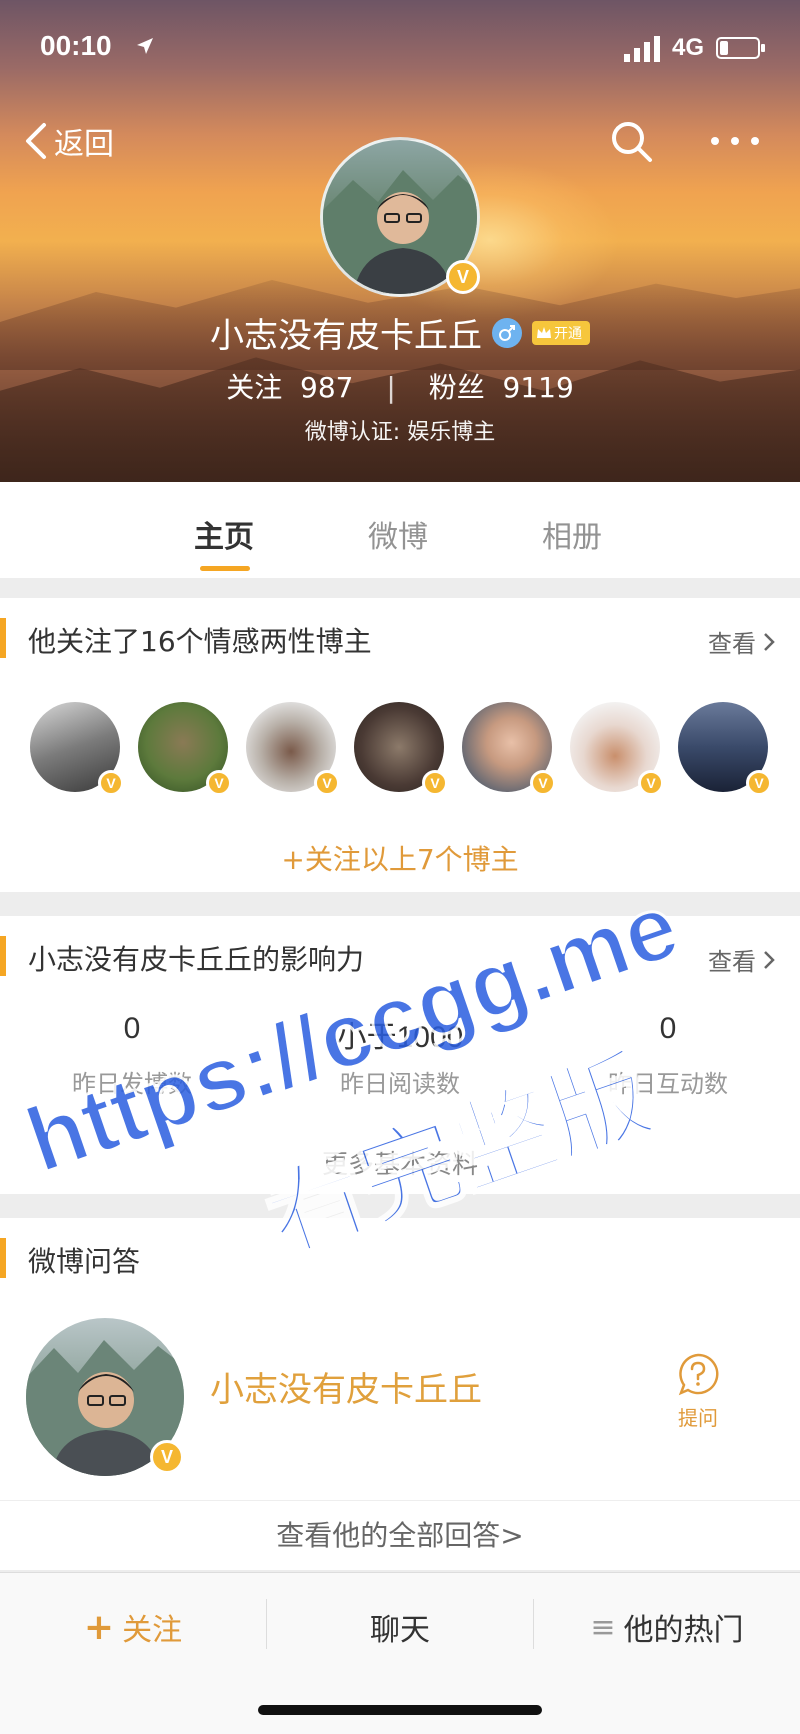 This screenshot has height=1734, width=800. What do you see at coordinates (740, 48) in the screenshot?
I see `battery-icon` at bounding box center [740, 48].